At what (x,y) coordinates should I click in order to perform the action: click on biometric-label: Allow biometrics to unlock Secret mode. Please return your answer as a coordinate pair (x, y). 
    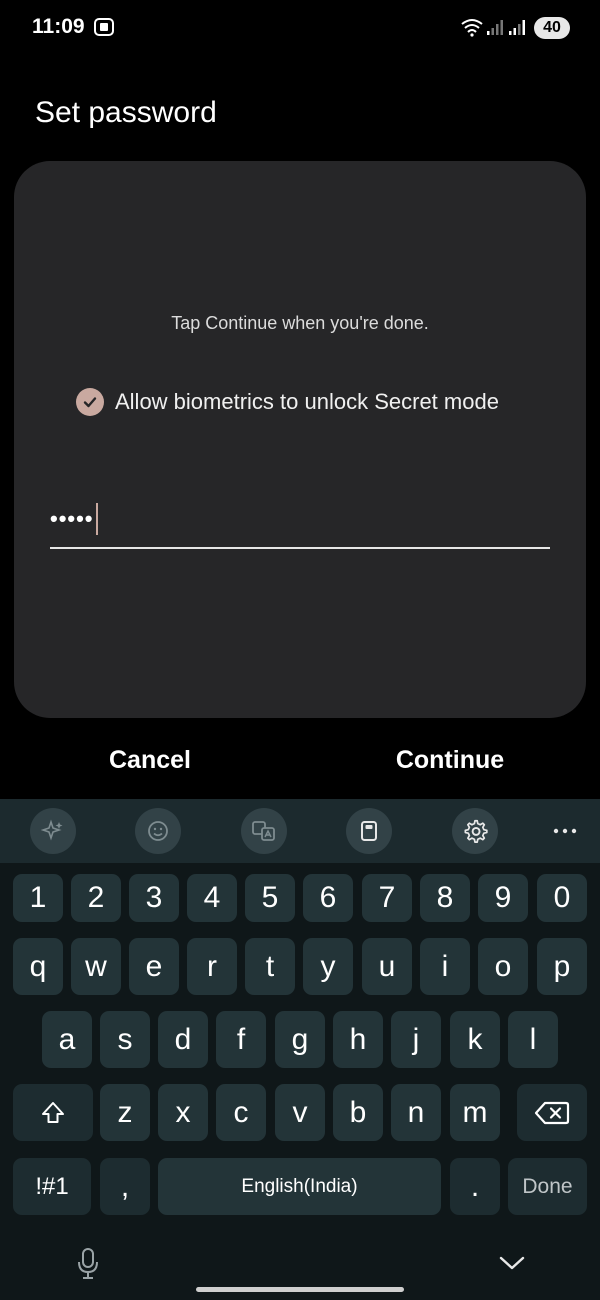
    Looking at the image, I should click on (307, 401).